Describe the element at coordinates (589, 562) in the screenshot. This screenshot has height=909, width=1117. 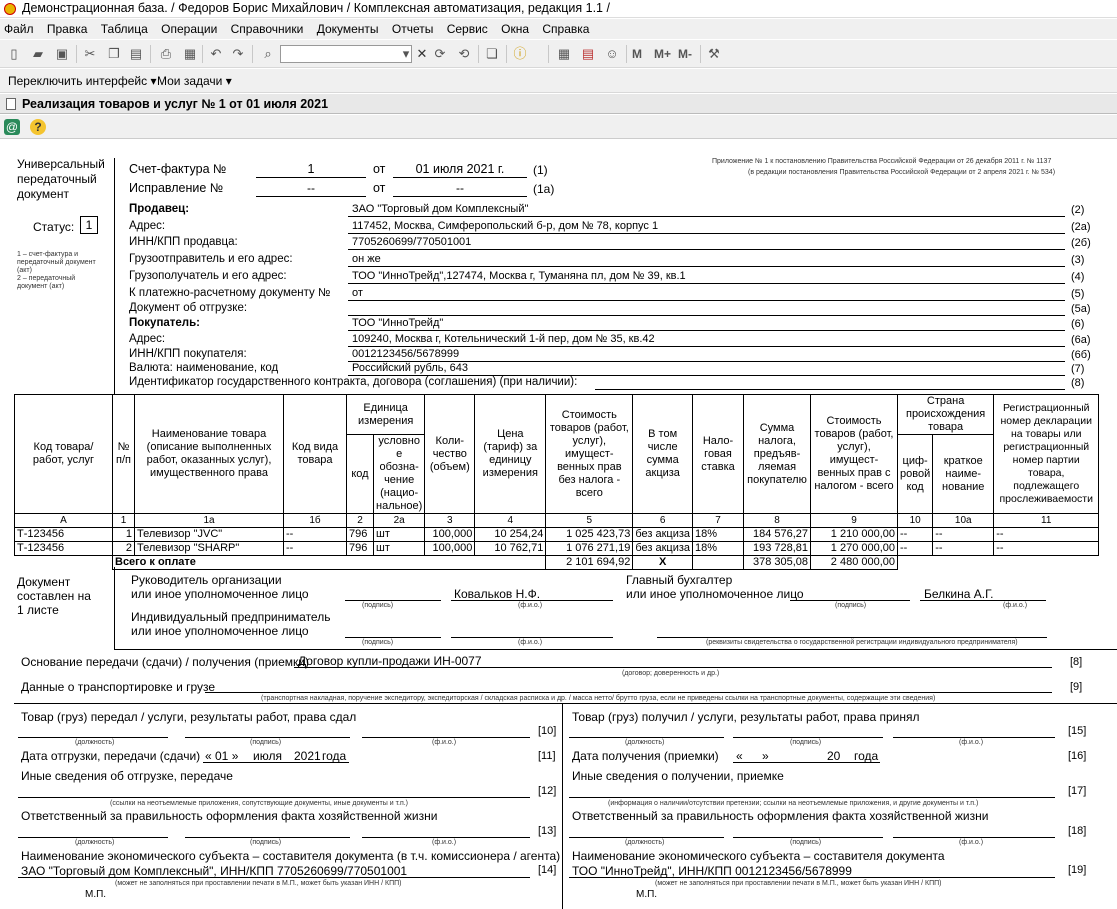
I see `total-cost-without-tax: 2 101 694,92` at that location.